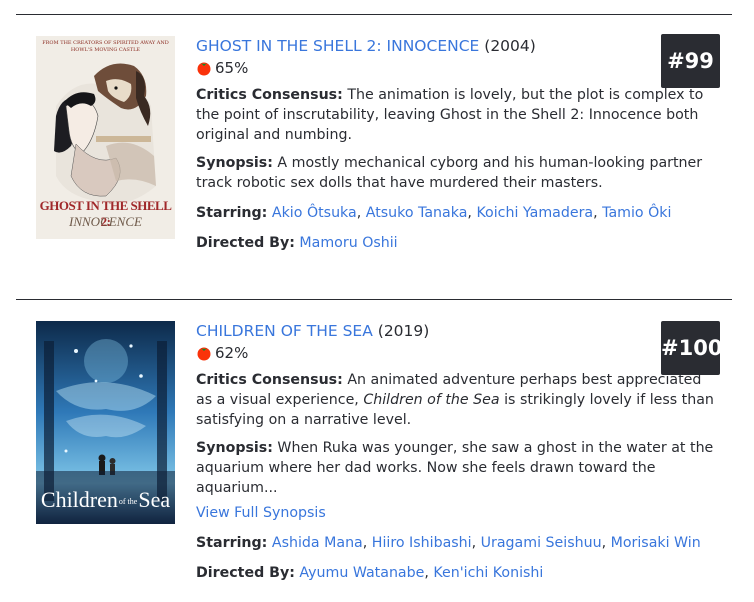 The width and height of the screenshot is (754, 602). Describe the element at coordinates (510, 46) in the screenshot. I see `movie-year: (2004)` at that location.